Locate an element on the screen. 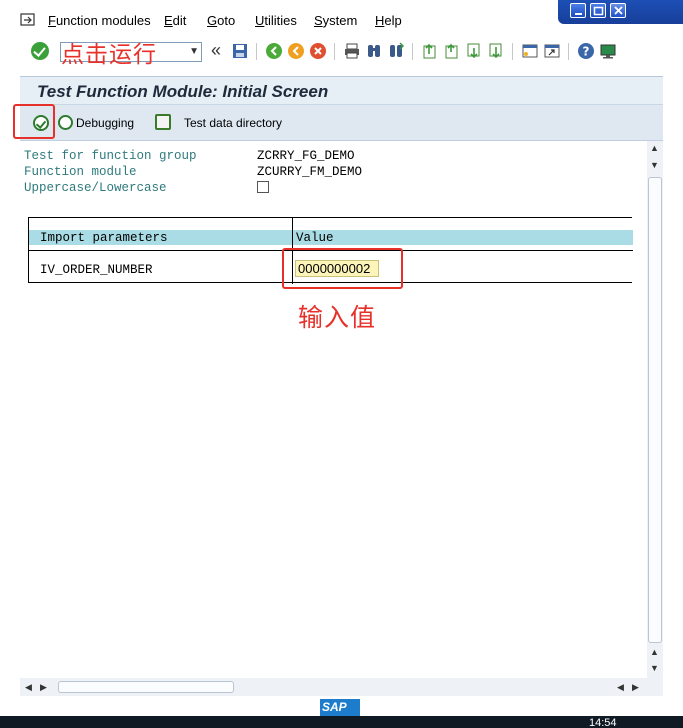 The width and height of the screenshot is (683, 728). minimize-button is located at coordinates (578, 10).